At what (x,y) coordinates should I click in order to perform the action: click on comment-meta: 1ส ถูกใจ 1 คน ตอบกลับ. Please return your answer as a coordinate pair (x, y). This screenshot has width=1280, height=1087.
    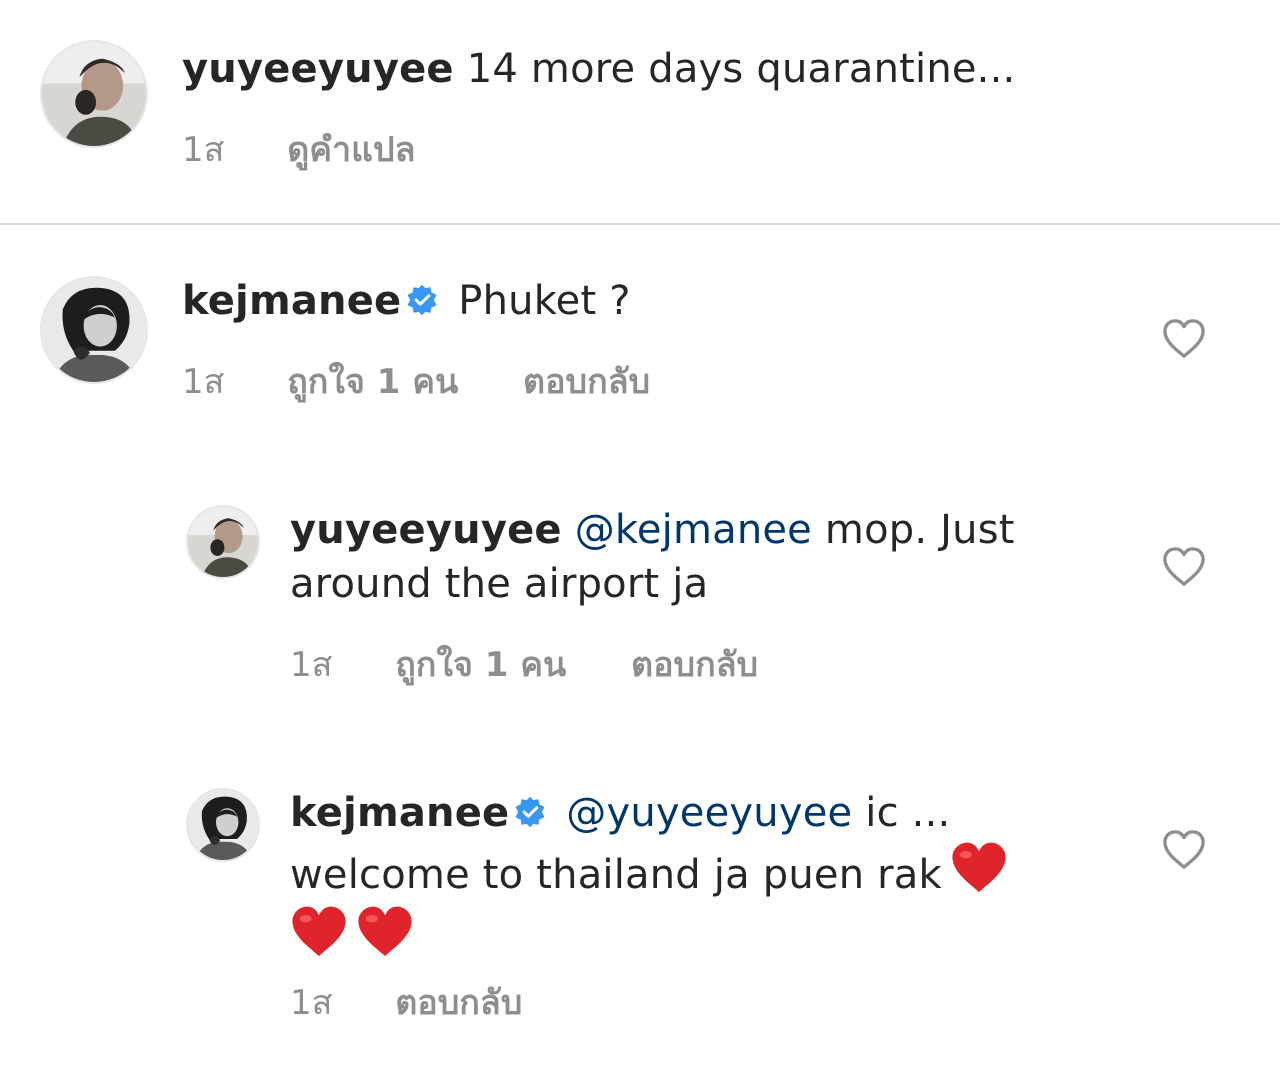
    Looking at the image, I should click on (416, 382).